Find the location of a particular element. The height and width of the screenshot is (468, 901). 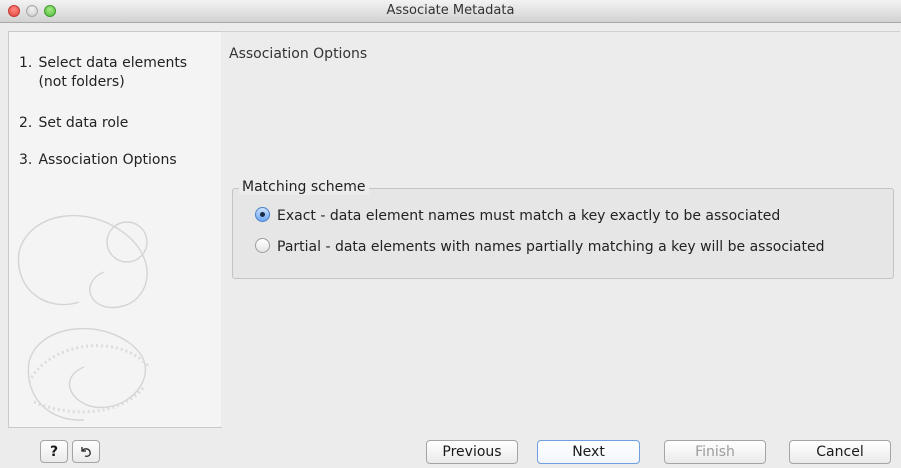

step-label: Select data elements is located at coordinates (113, 63).